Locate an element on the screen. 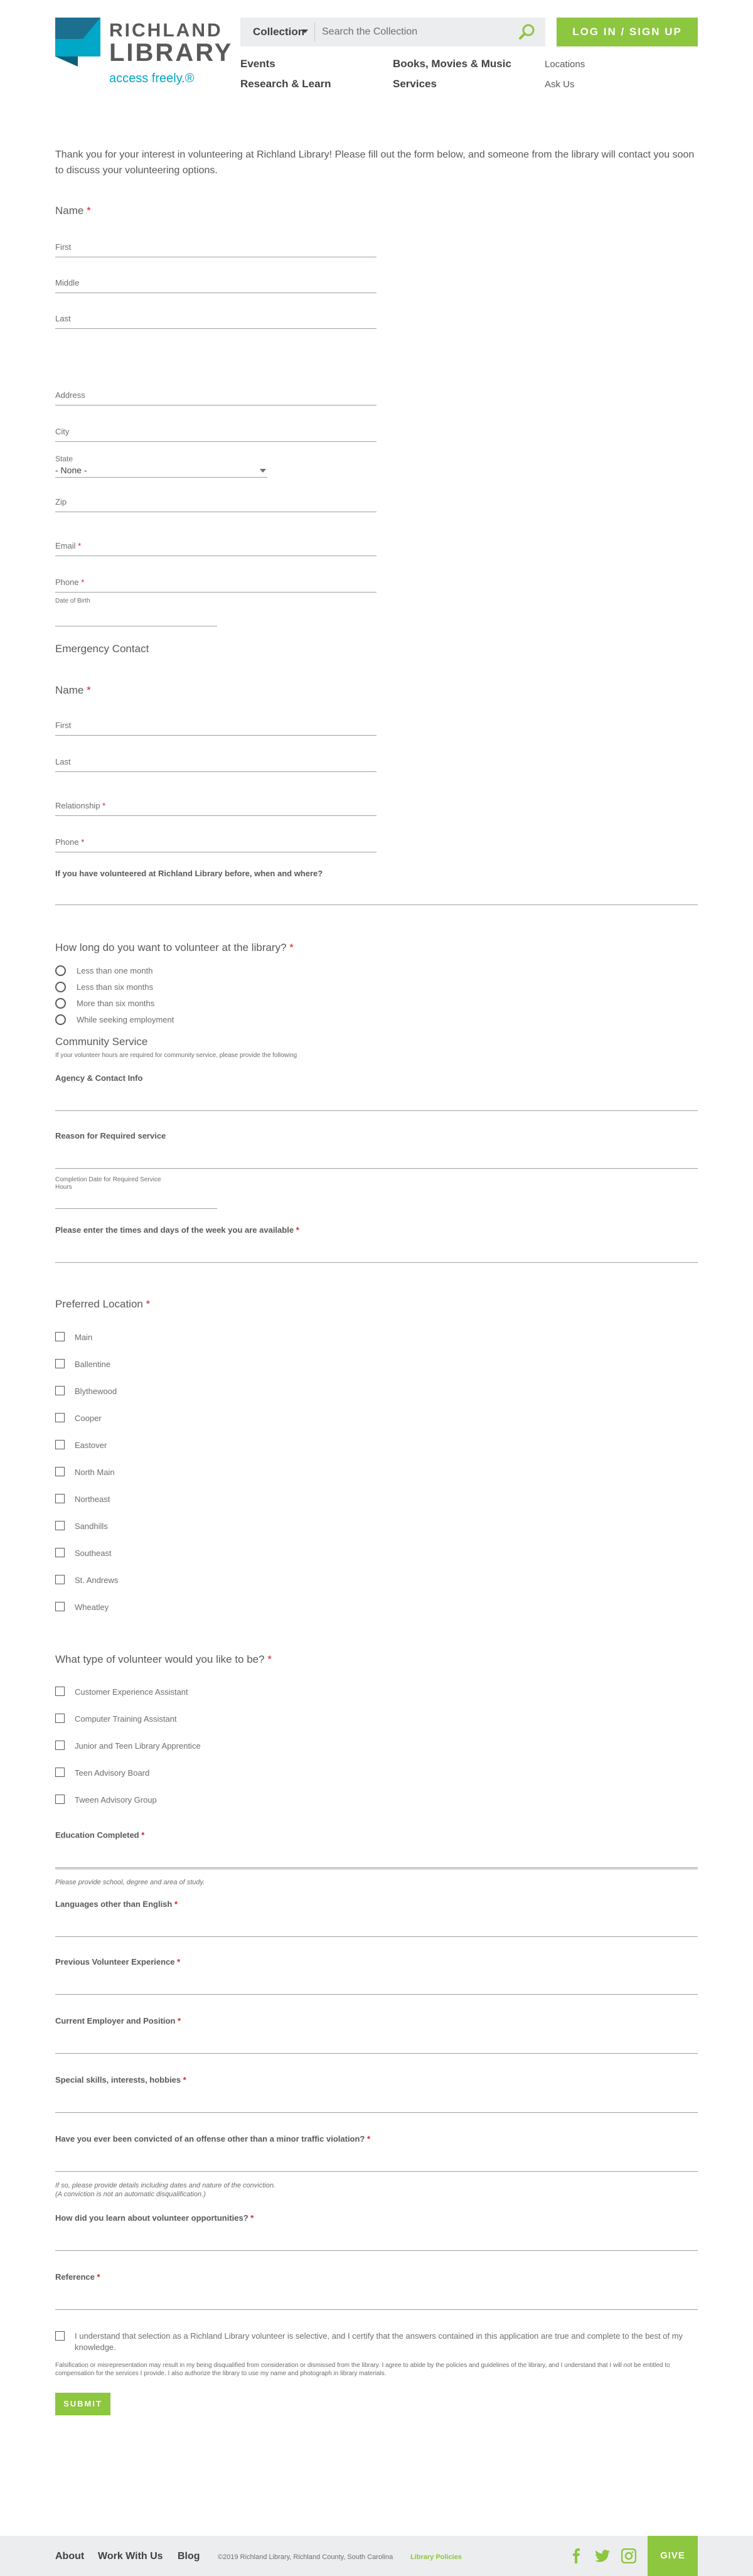 The width and height of the screenshot is (753, 2576). search-divider is located at coordinates (314, 32).